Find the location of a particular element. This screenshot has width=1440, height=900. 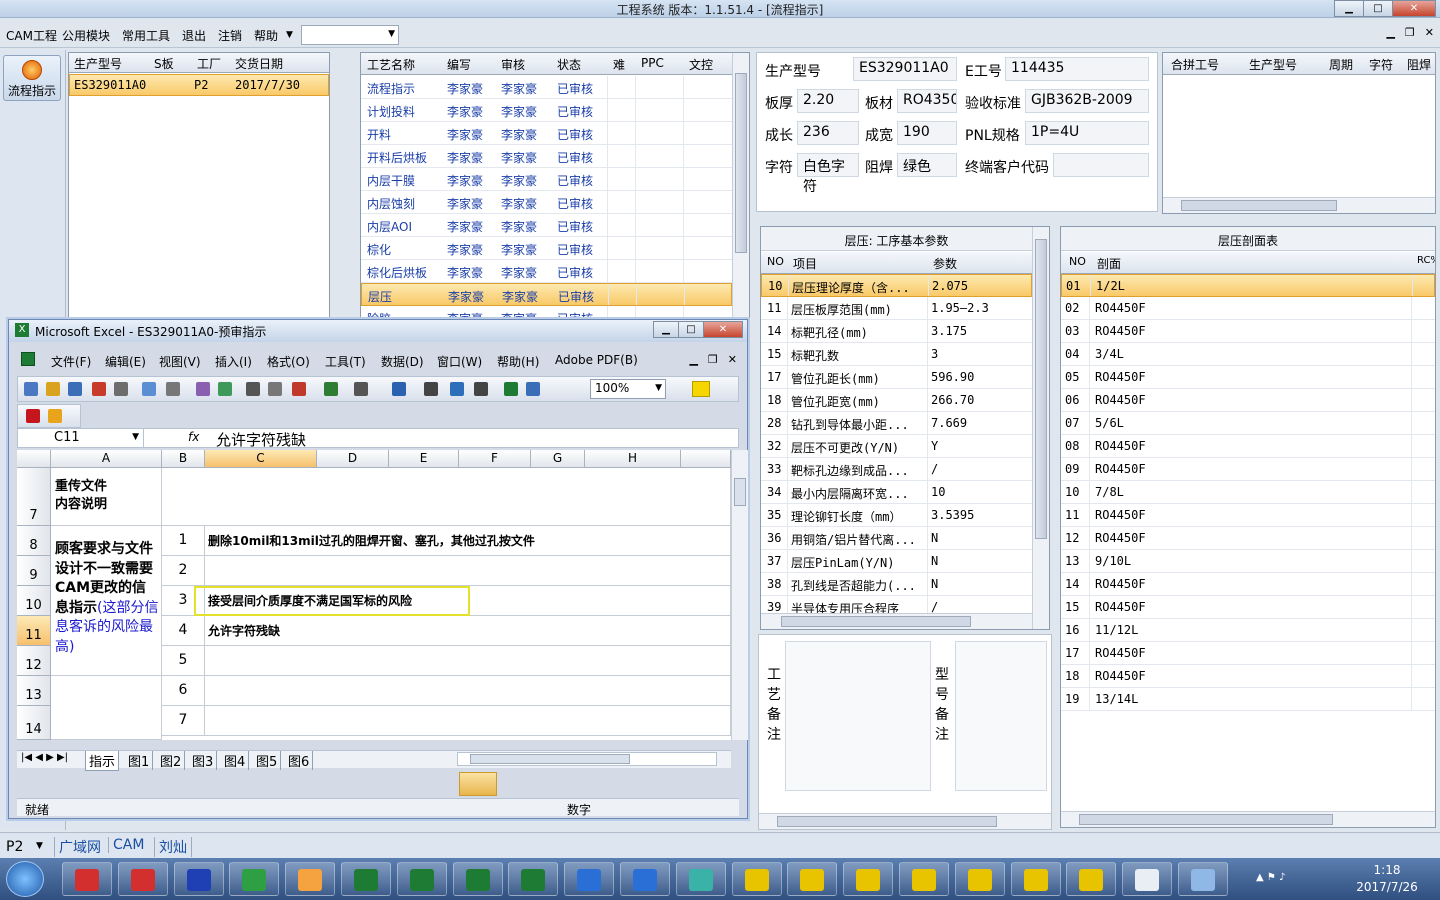

drawing-toolbar-button is located at coordinates (478, 784).